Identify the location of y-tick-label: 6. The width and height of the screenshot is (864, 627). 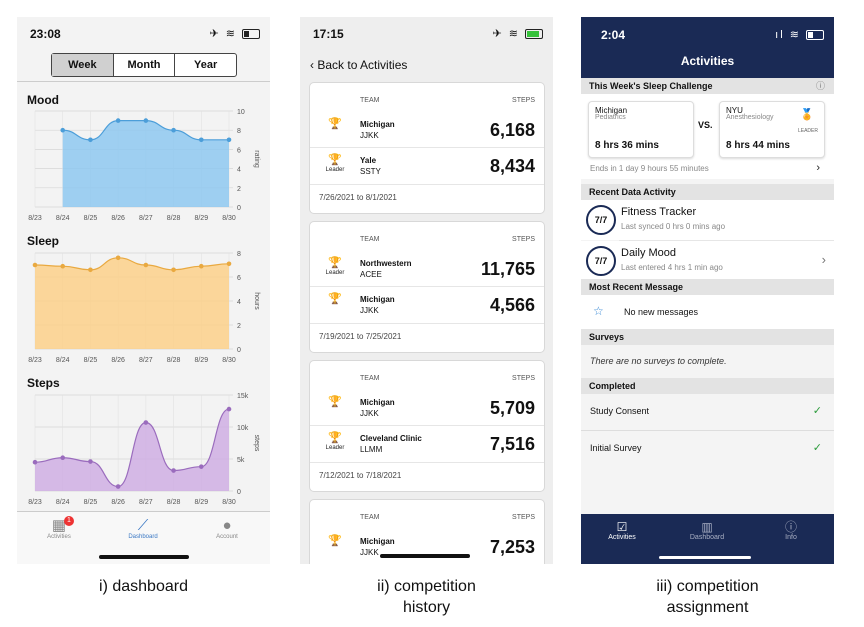
(239, 150).